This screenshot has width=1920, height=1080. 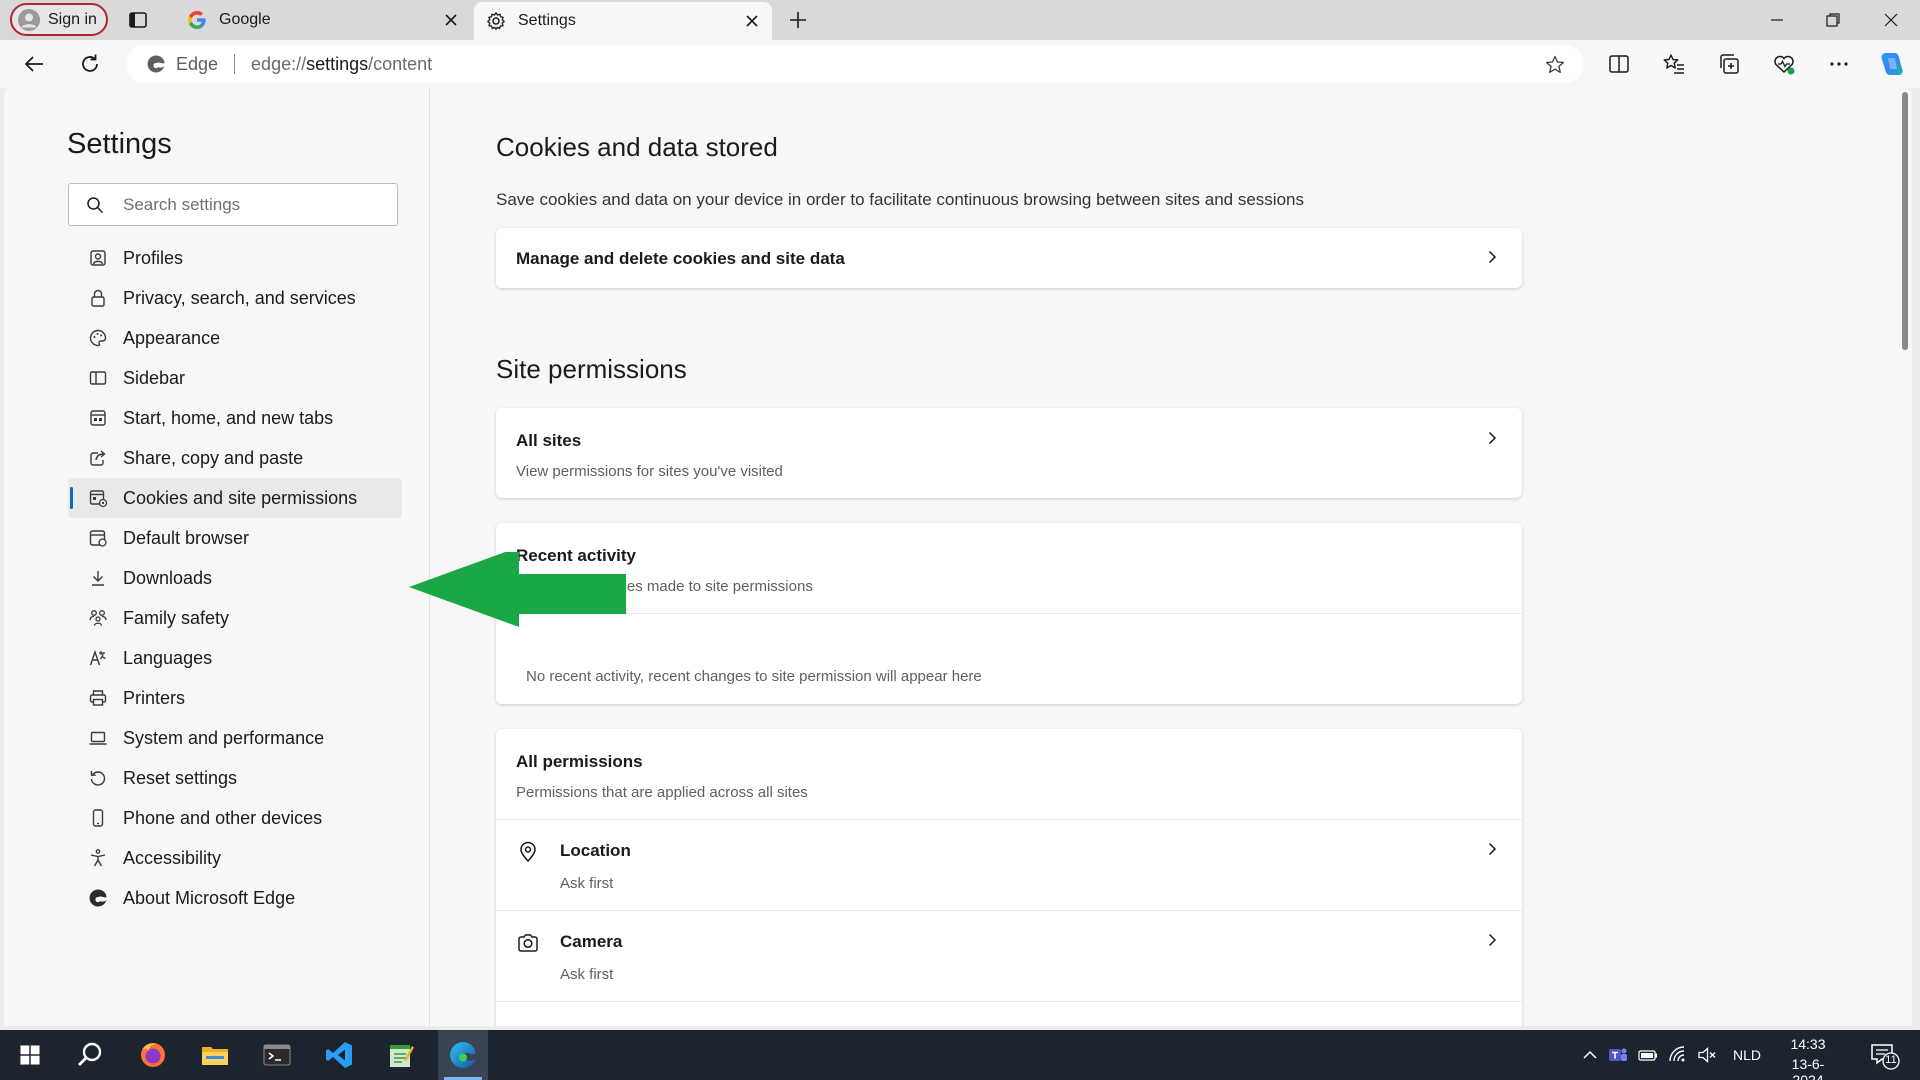 I want to click on clock-time: 14:33, so click(x=1808, y=1044).